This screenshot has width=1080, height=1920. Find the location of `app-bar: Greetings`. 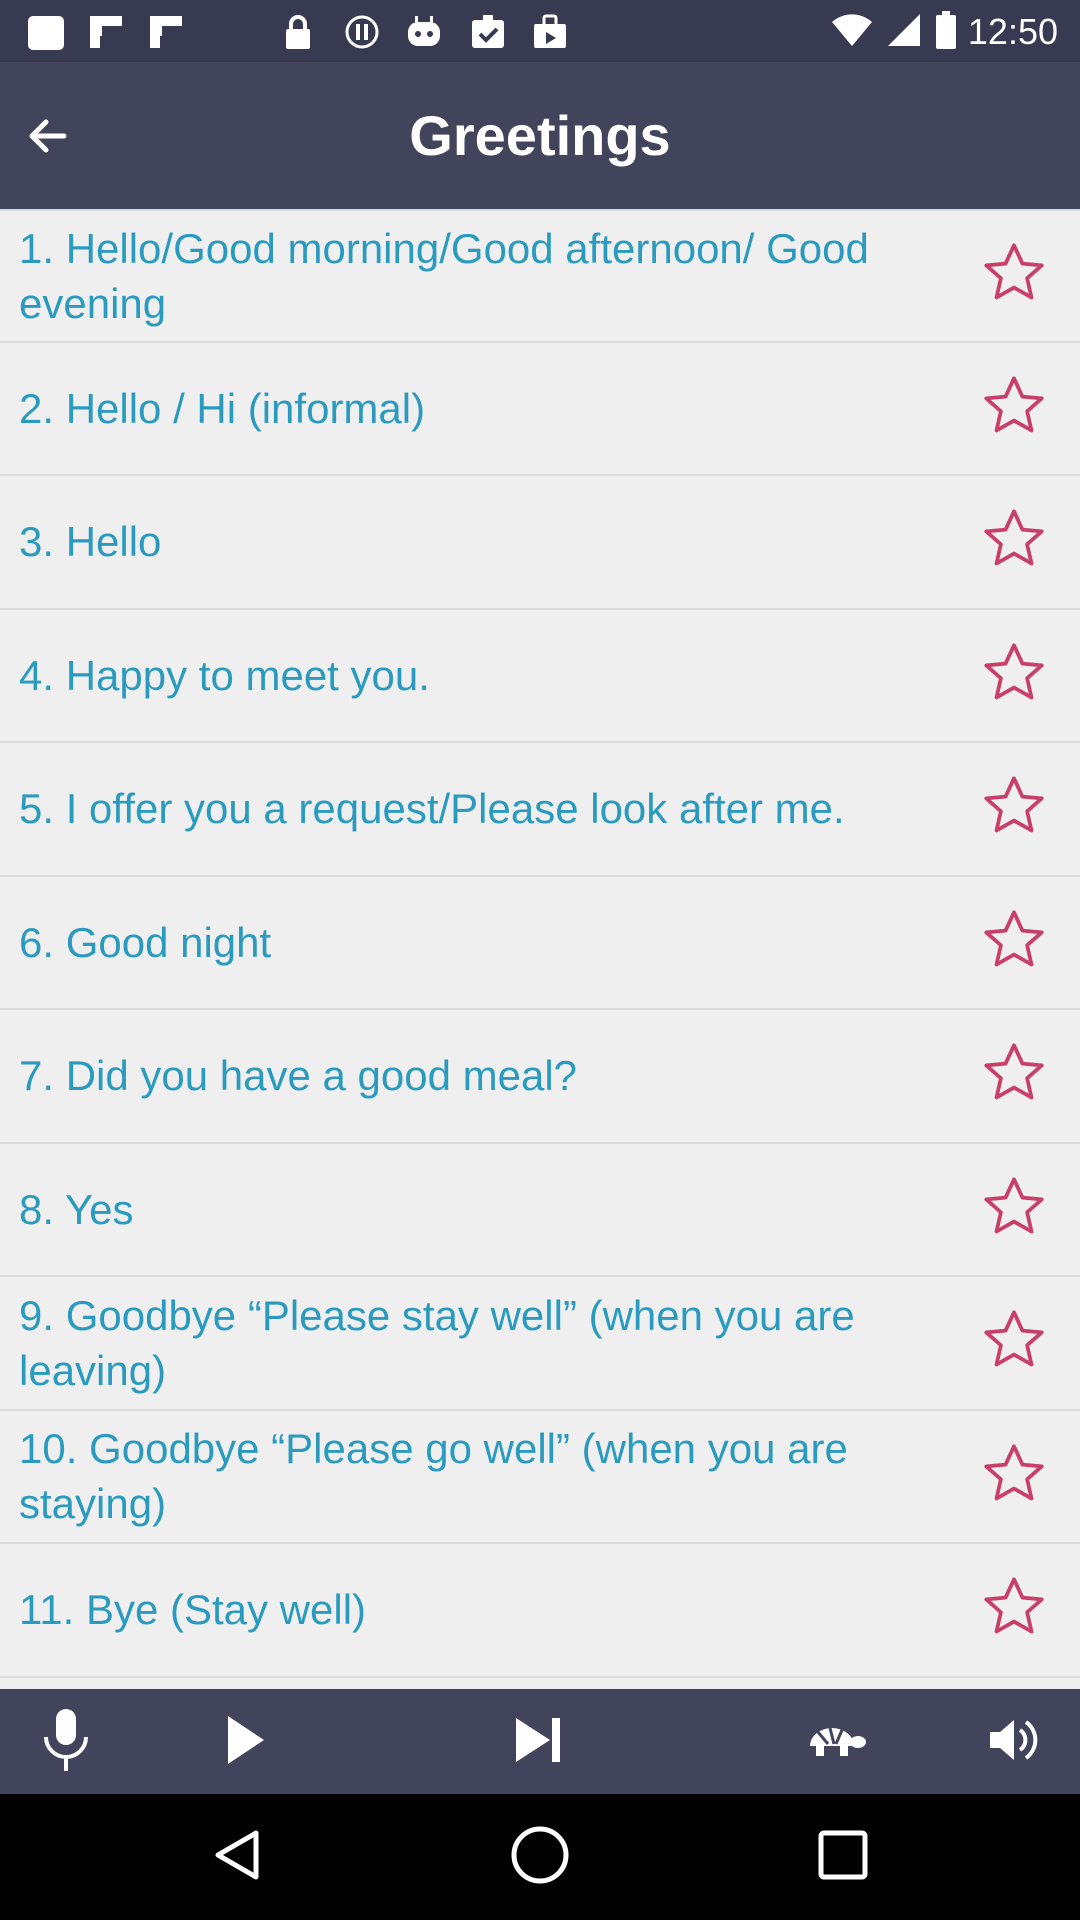

app-bar: Greetings is located at coordinates (540, 135).